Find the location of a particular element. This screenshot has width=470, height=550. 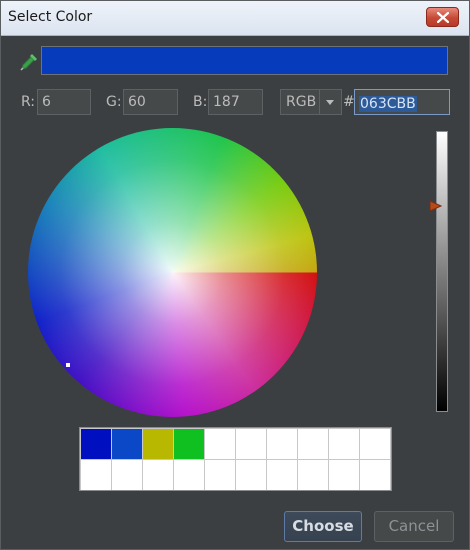

blue-label: B: is located at coordinates (200, 102).